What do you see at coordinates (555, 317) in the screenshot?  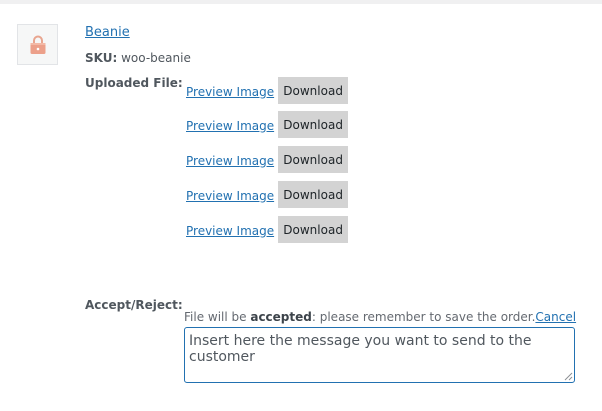 I see `cancel-link: Cancel` at bounding box center [555, 317].